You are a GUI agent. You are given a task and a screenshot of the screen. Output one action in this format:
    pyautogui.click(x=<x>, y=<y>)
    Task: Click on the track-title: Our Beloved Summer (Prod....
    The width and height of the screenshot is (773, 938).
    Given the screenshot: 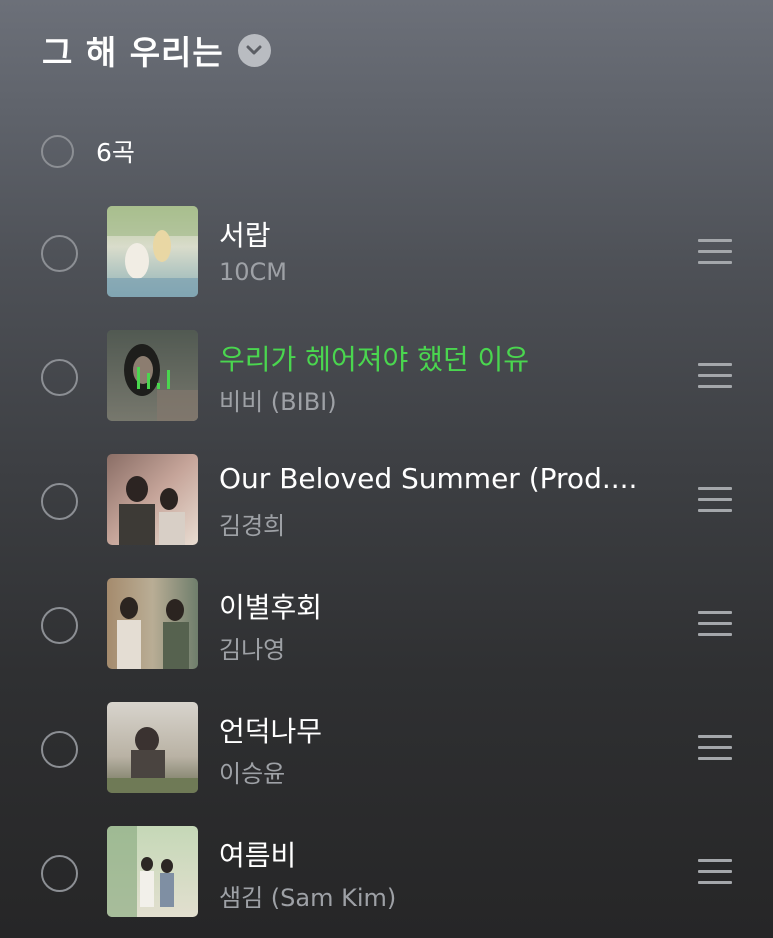 What is the action you would take?
    pyautogui.click(x=428, y=478)
    